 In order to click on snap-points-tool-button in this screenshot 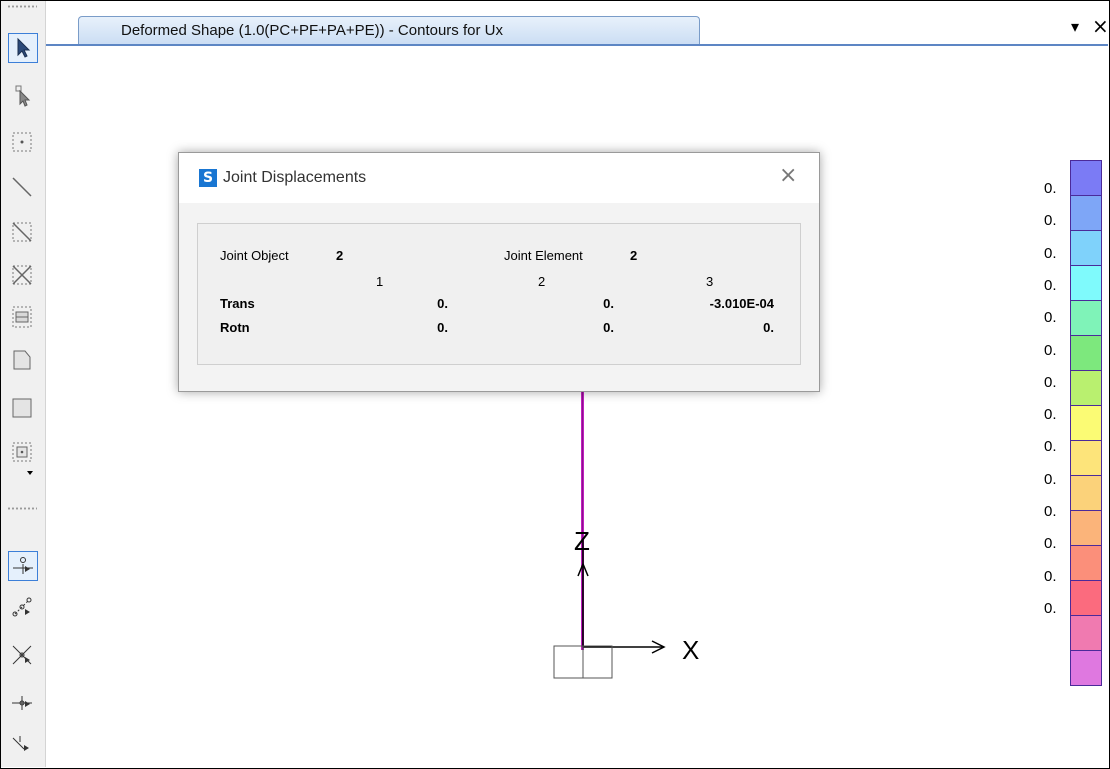, I will do `click(23, 608)`.